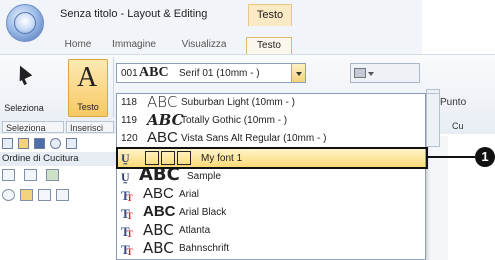 This screenshot has width=495, height=260. Describe the element at coordinates (271, 248) in the screenshot. I see `font-list-item: TT ABC Bahnschrift` at that location.